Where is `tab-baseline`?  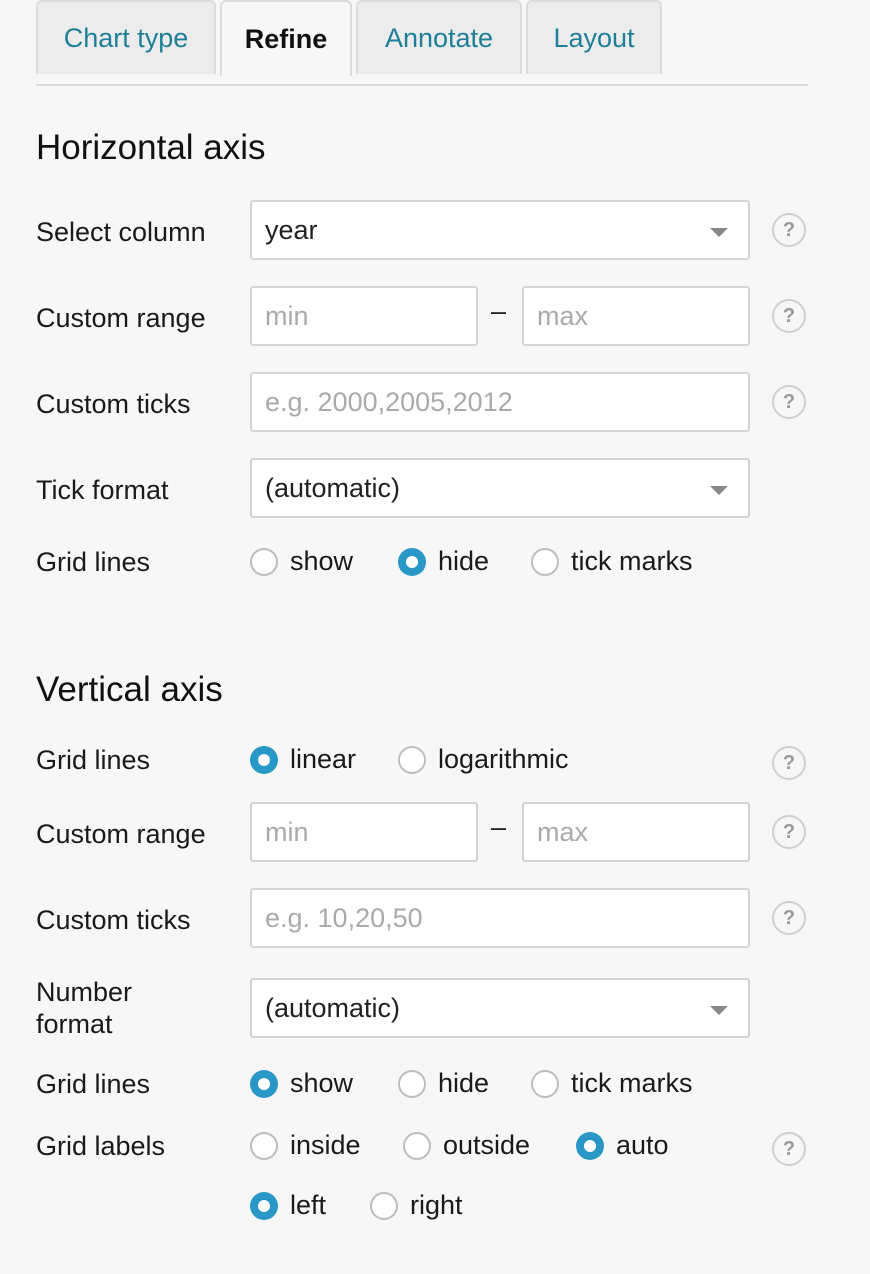
tab-baseline is located at coordinates (422, 85).